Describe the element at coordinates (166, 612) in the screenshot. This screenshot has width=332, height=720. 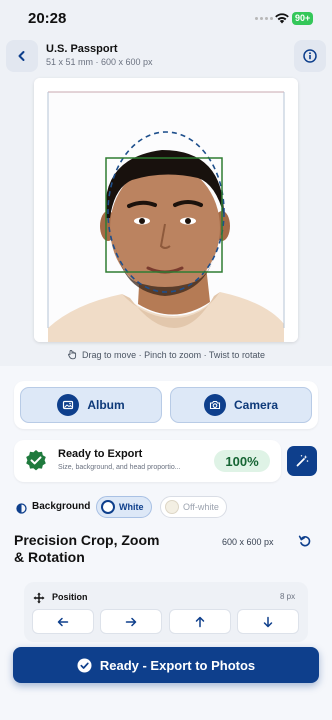
I see `position-controls: Position 8 px` at that location.